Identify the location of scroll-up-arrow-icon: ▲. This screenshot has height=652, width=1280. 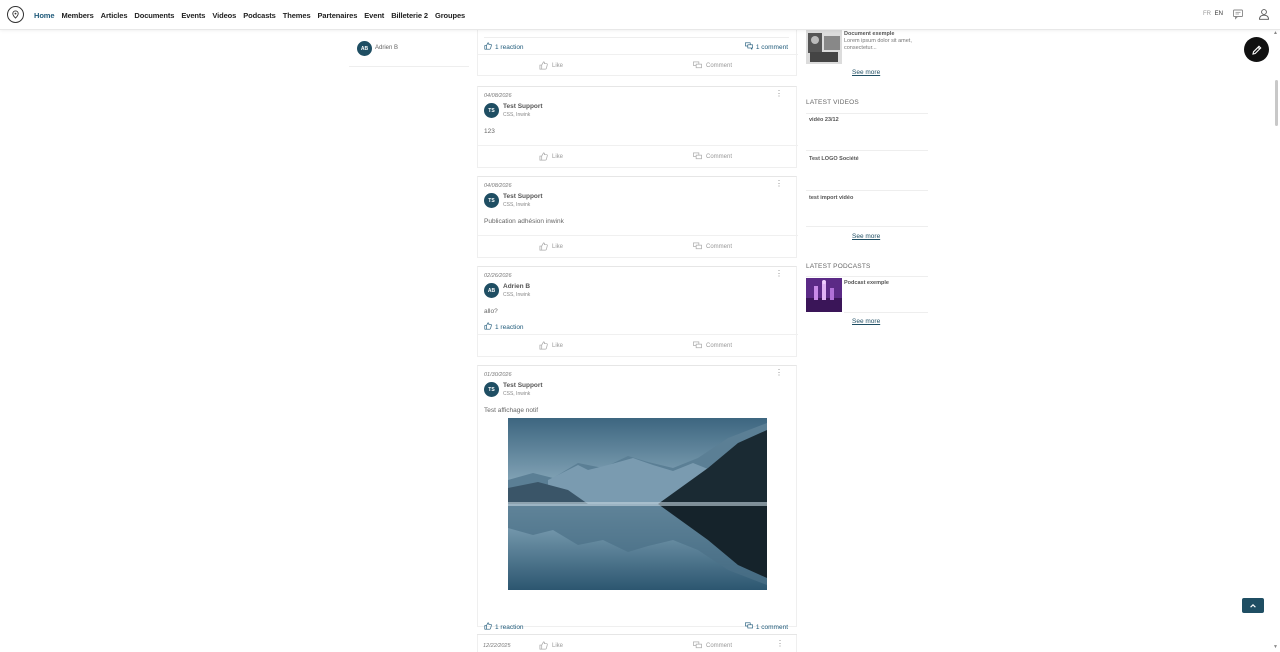
(1275, 33).